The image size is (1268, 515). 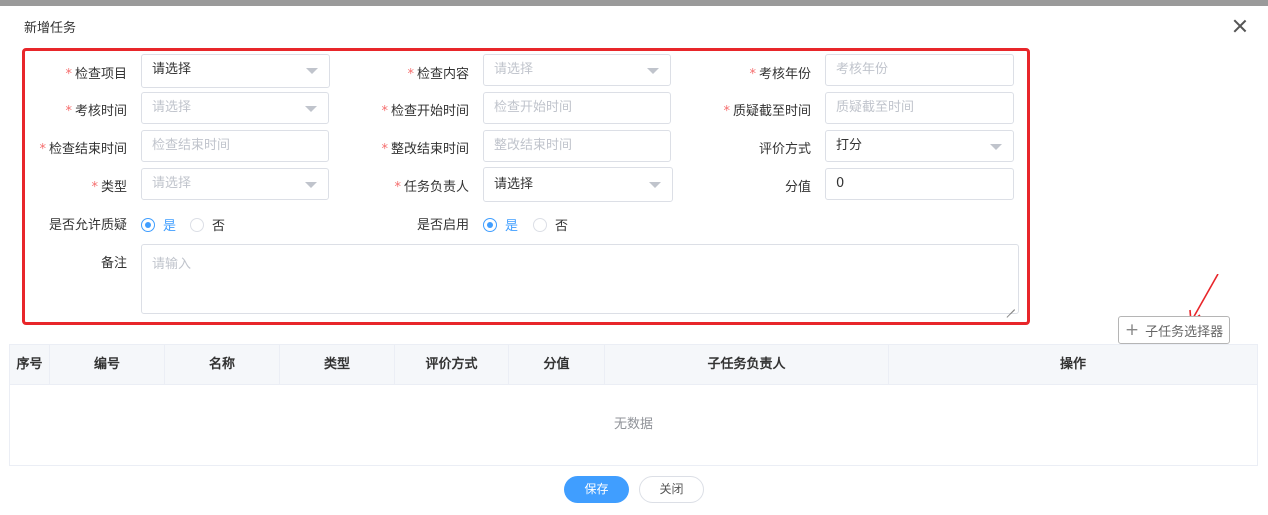 What do you see at coordinates (577, 146) in the screenshot?
I see `rectify-end-input: 整改结束时间` at bounding box center [577, 146].